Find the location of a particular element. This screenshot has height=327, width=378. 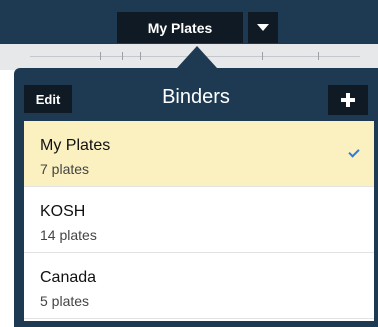

binder-name: Canada is located at coordinates (68, 277).